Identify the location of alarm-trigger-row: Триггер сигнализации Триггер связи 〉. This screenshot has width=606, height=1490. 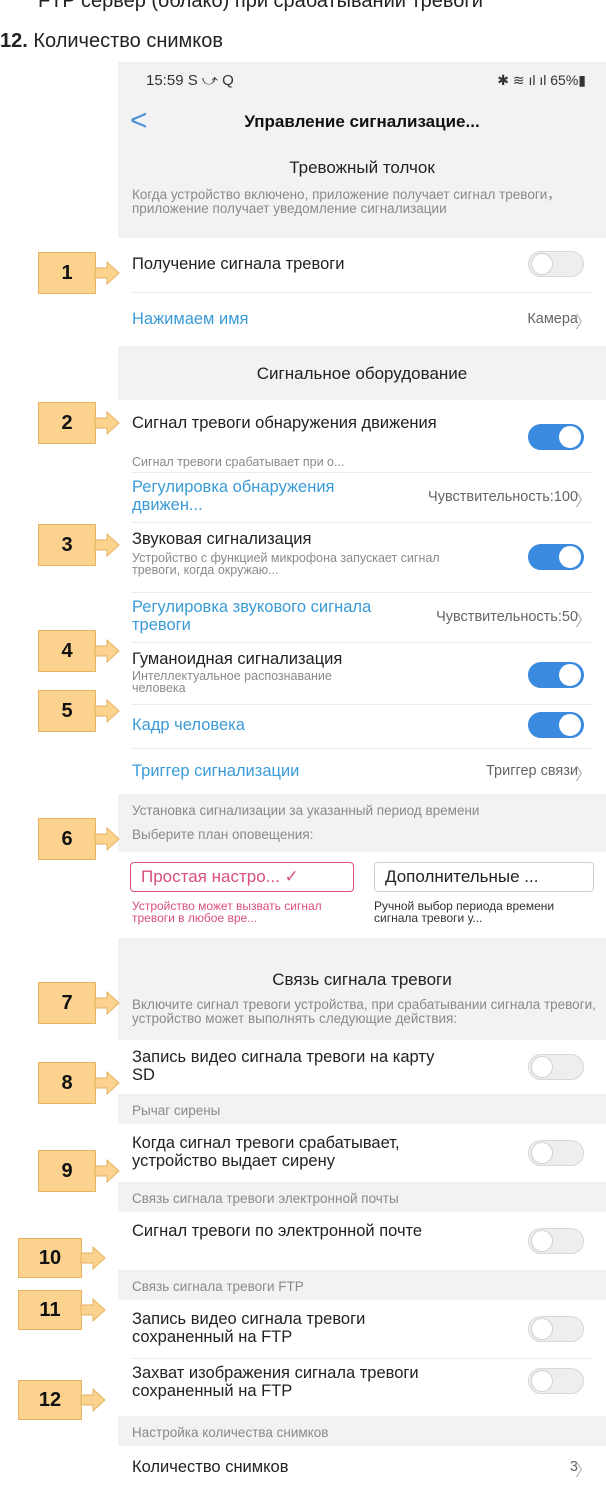
(362, 771).